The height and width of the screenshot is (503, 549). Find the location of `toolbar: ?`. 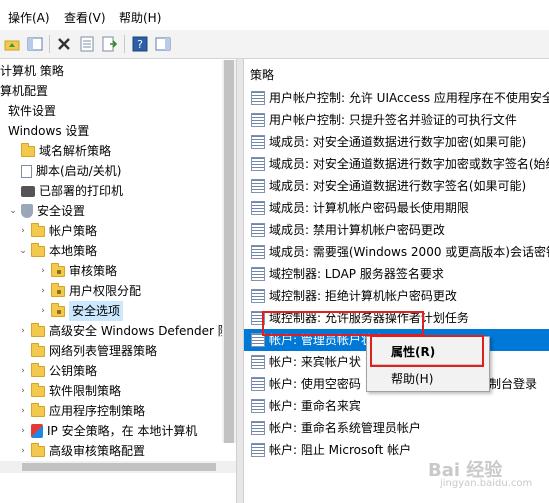

toolbar: ? is located at coordinates (274, 44).